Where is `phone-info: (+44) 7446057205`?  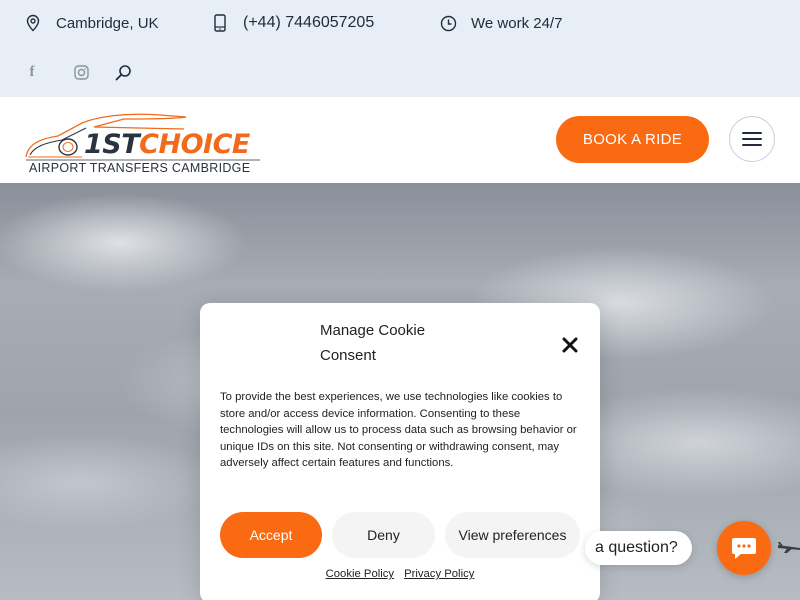
phone-info: (+44) 7446057205 is located at coordinates (292, 23).